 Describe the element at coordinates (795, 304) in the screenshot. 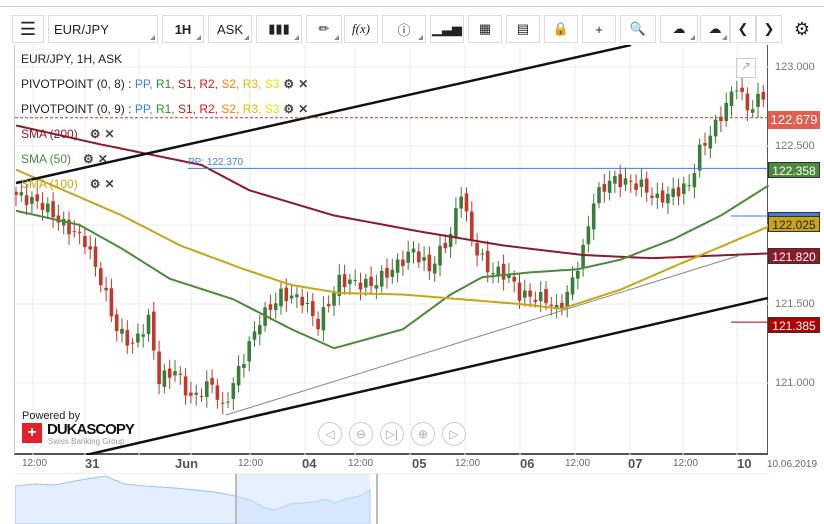

I see `price-tick: 121.500` at that location.